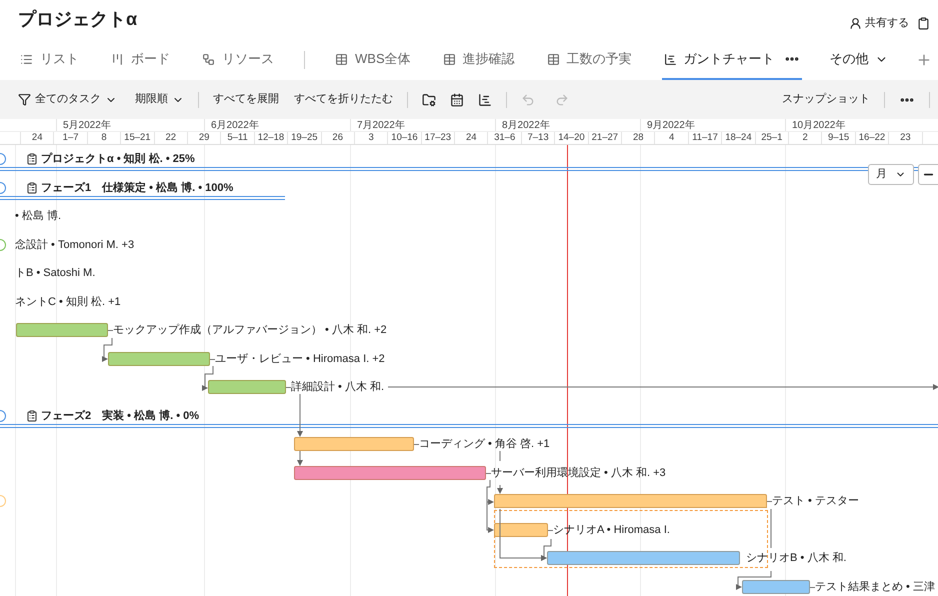 The height and width of the screenshot is (596, 938). Describe the element at coordinates (905, 138) in the screenshot. I see `week-label: 23` at that location.